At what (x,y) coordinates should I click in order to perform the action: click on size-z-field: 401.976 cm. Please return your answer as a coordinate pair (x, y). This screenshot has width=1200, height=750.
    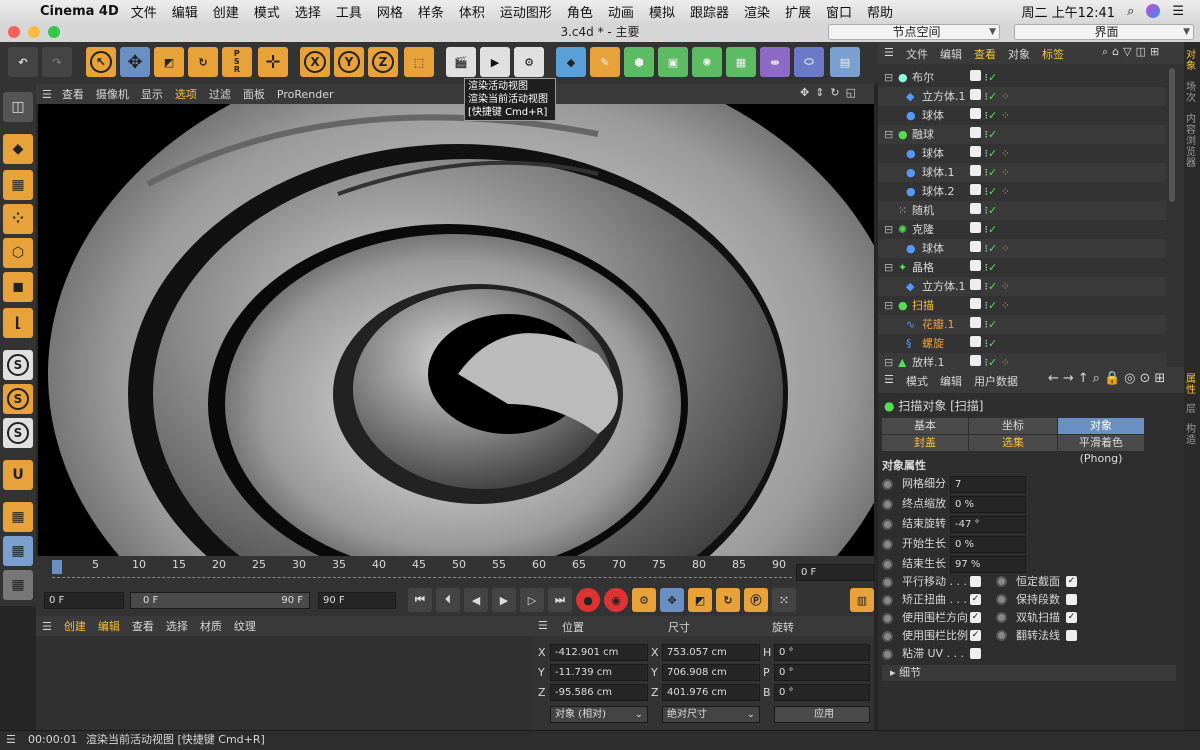
    Looking at the image, I should click on (711, 692).